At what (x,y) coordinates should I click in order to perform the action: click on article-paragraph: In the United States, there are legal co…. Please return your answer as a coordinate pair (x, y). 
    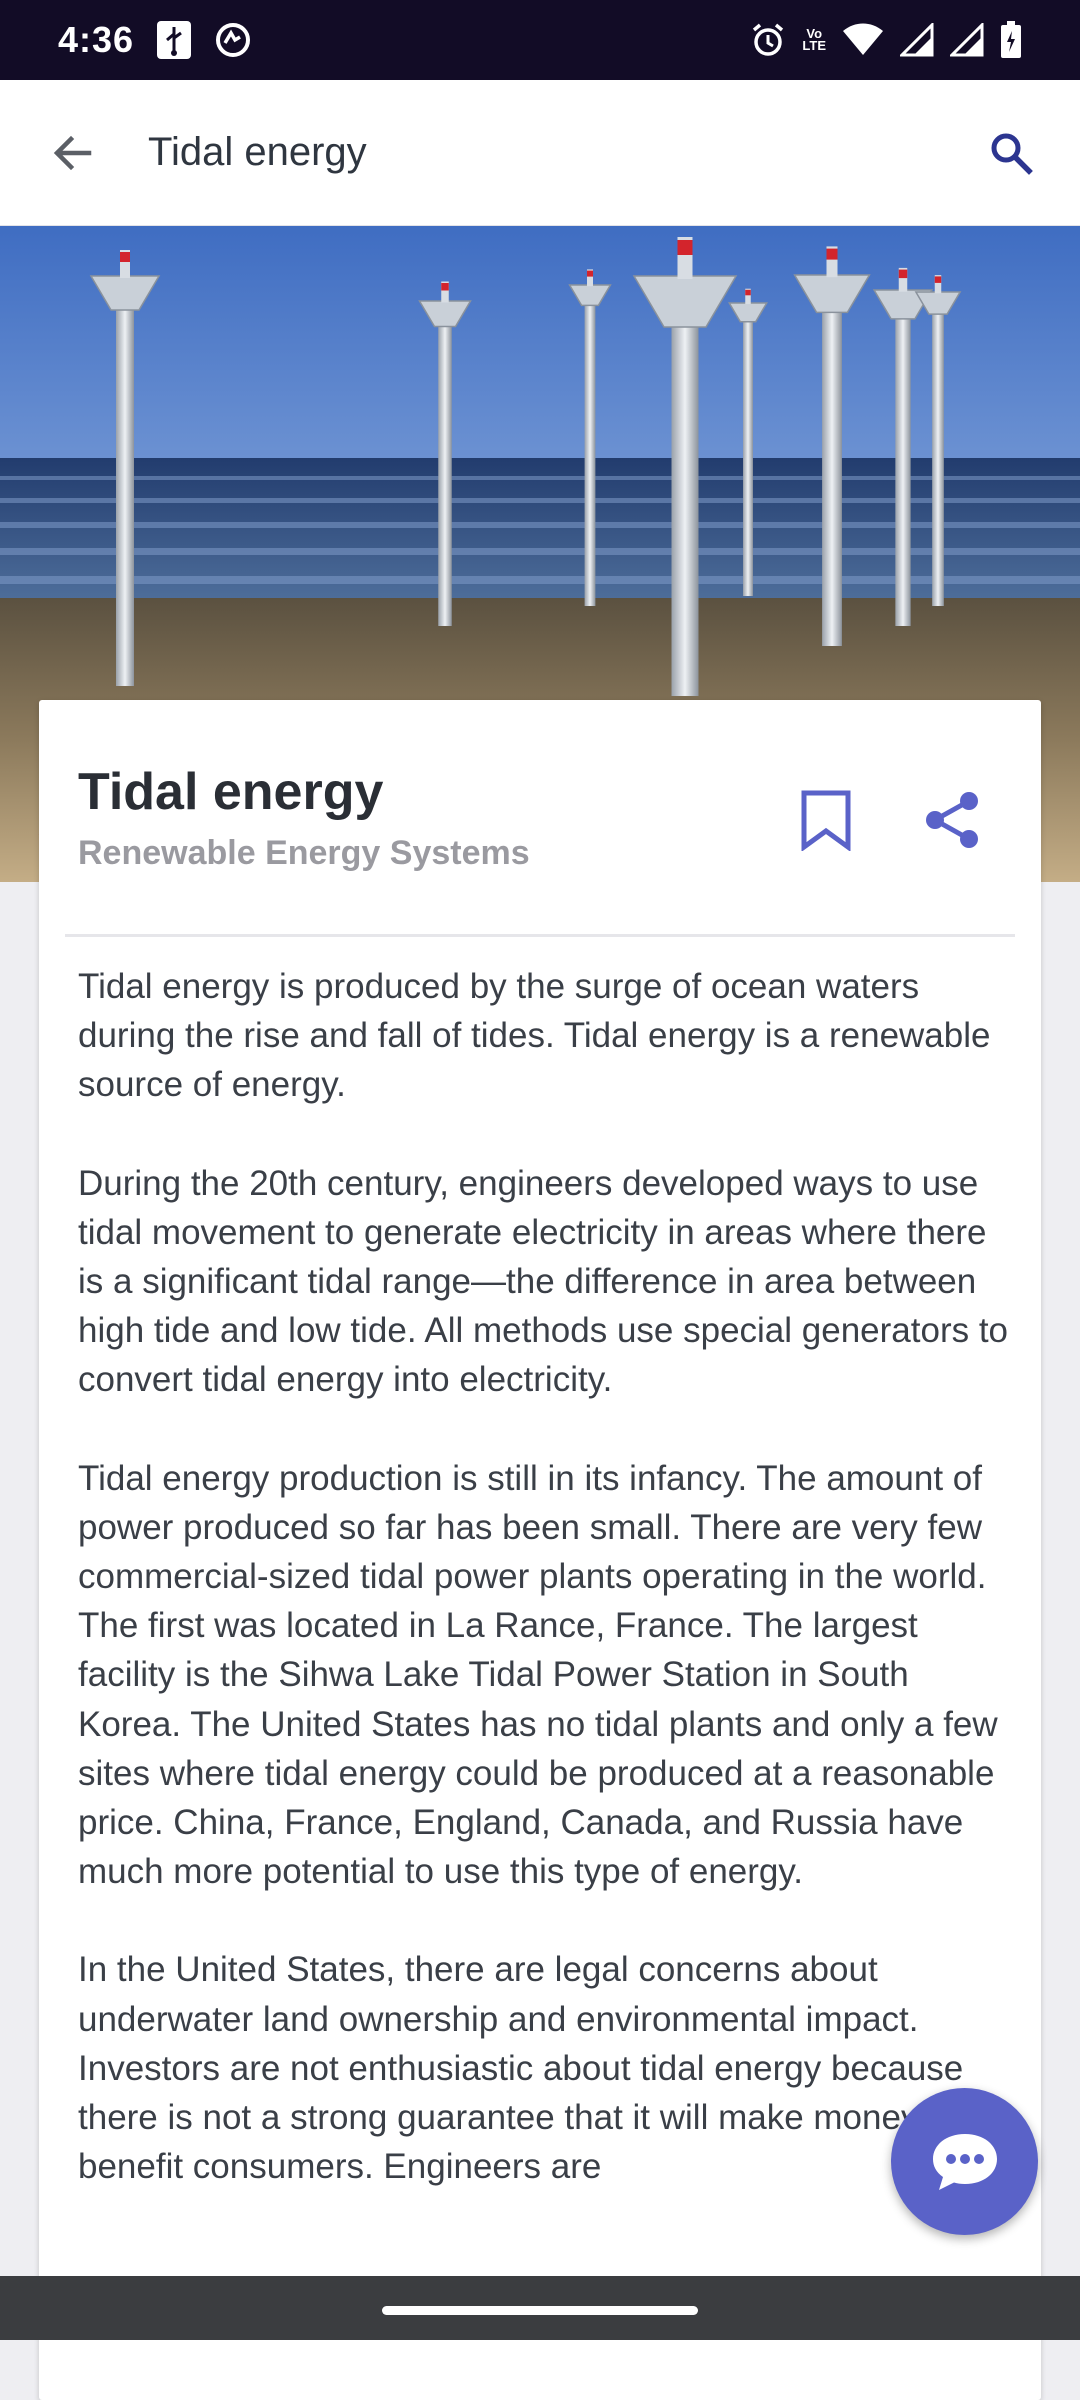
    Looking at the image, I should click on (521, 2068).